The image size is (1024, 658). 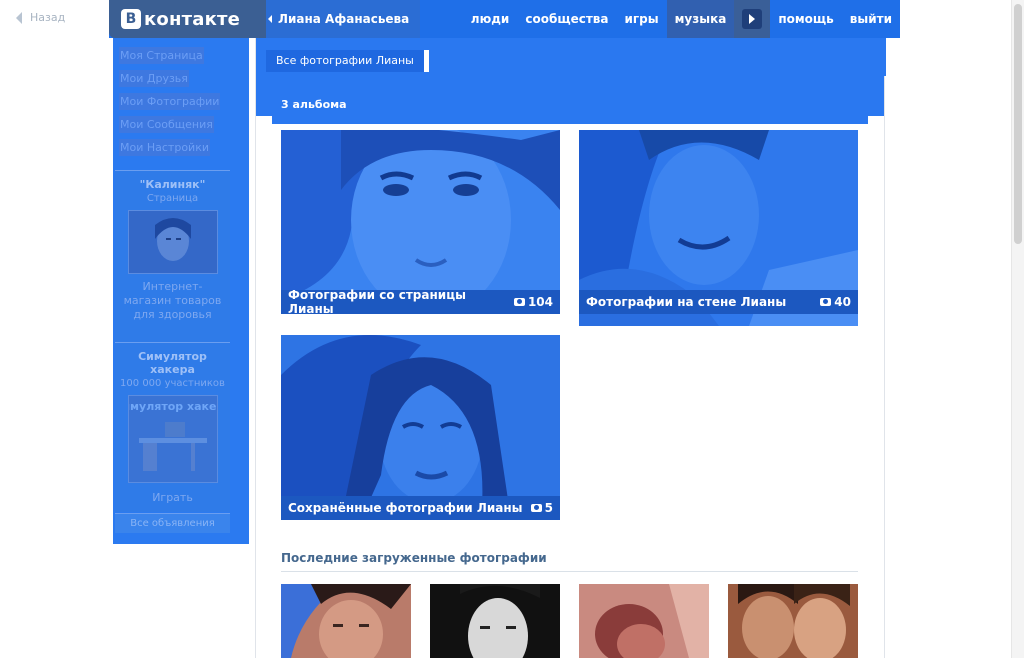 What do you see at coordinates (642, 19) in the screenshot?
I see `nav-games: игры` at bounding box center [642, 19].